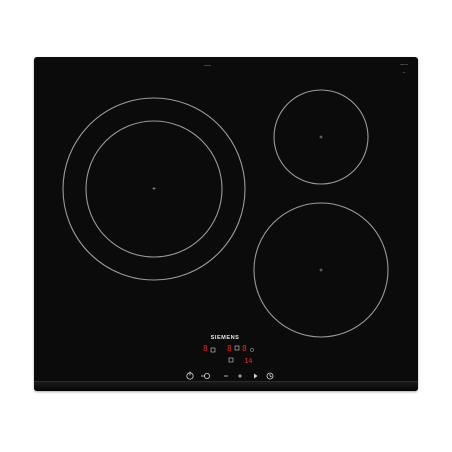  I want to click on status-dot, so click(252, 350).